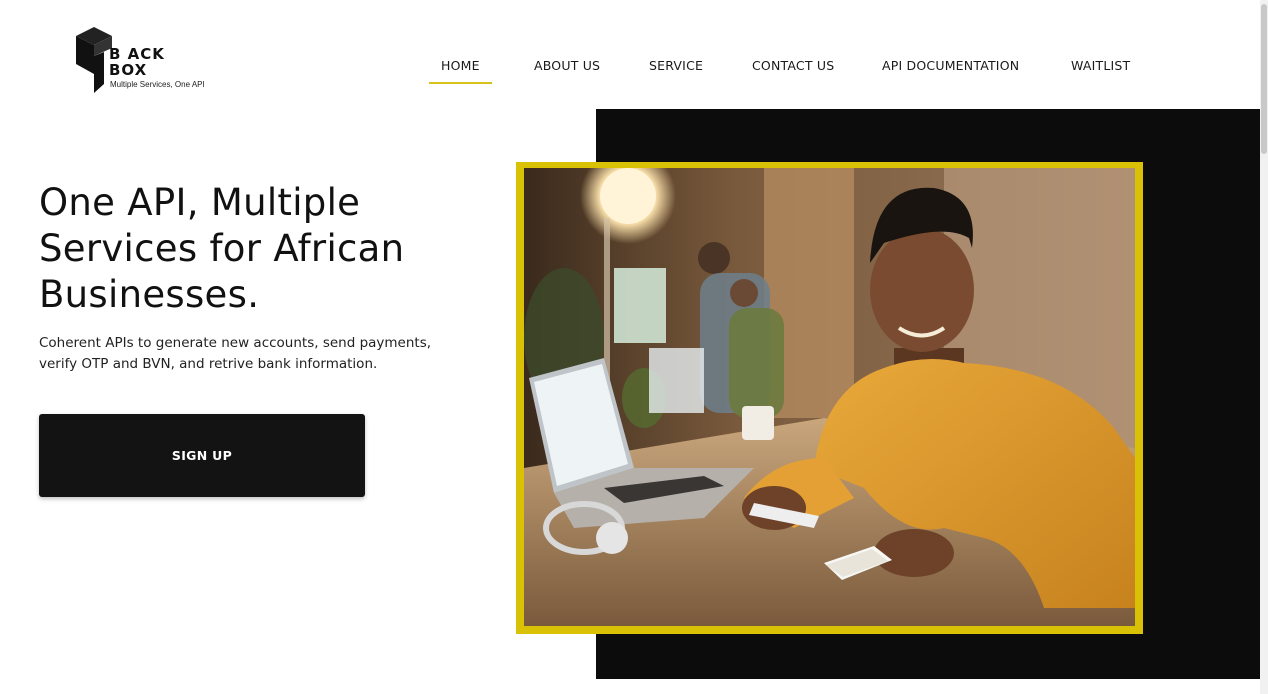  I want to click on hero-title-line-1: One API, Multiple, so click(200, 202).